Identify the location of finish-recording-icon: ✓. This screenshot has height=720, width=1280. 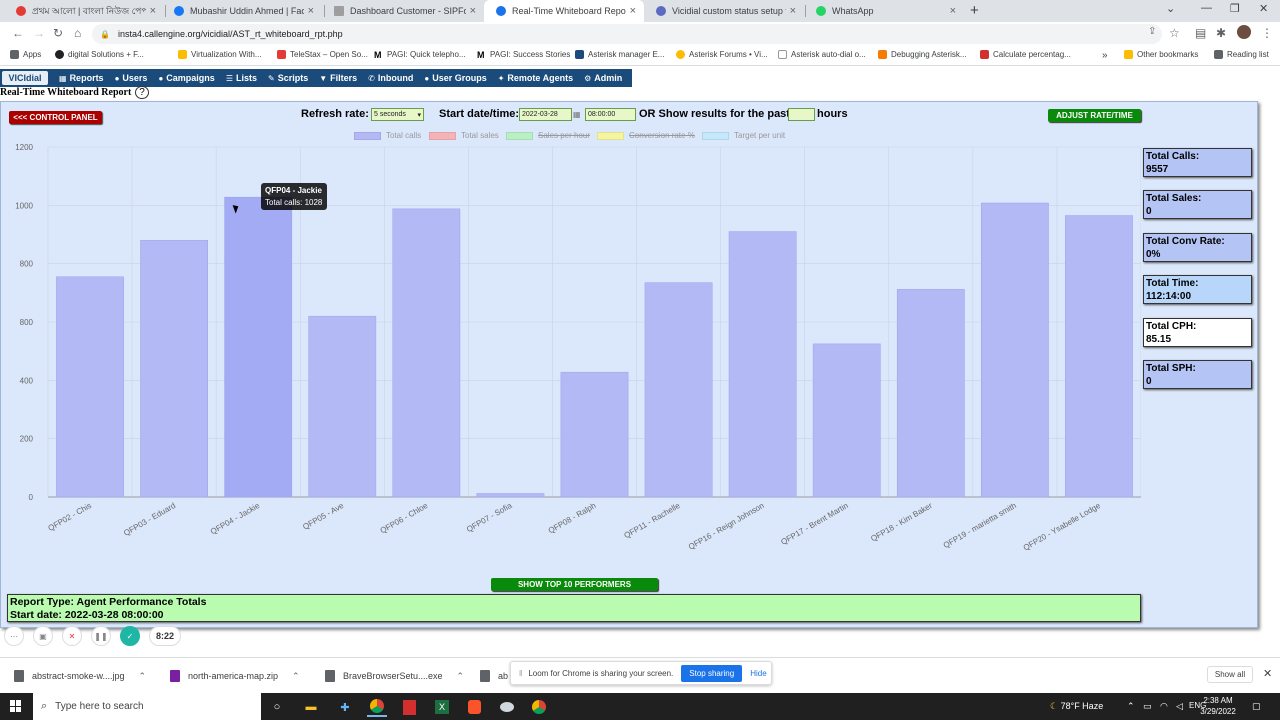
(130, 636).